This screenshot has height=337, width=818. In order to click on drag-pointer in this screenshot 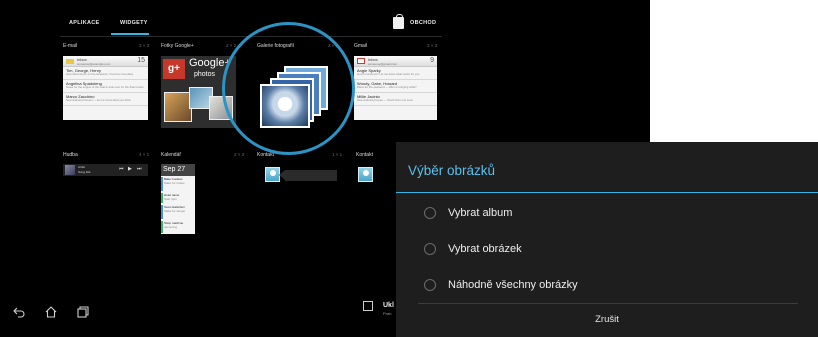, I will do `click(308, 175)`.